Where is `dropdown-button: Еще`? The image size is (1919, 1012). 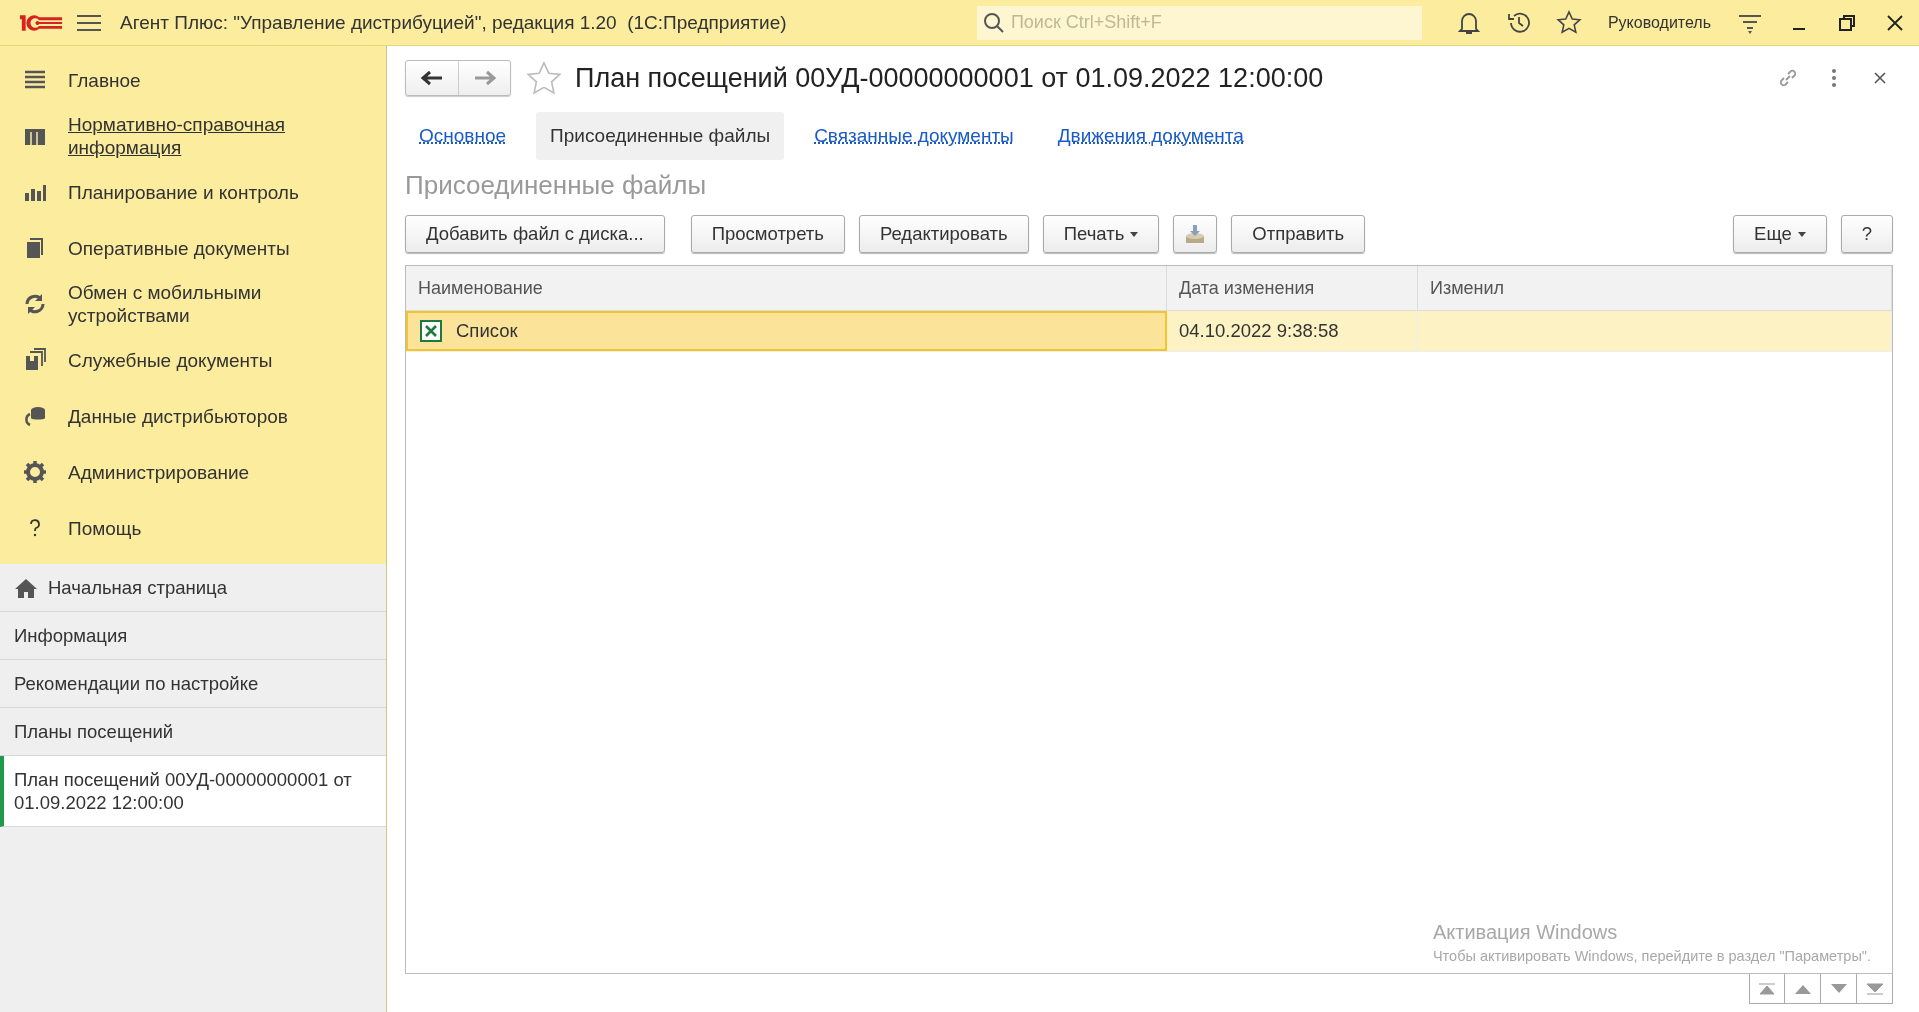
dropdown-button: Еще is located at coordinates (1780, 234).